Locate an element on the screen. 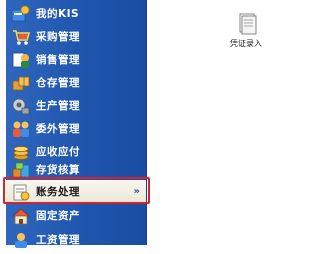 The width and height of the screenshot is (320, 254). sidebar-item-sales: 销售管理 is located at coordinates (76, 60).